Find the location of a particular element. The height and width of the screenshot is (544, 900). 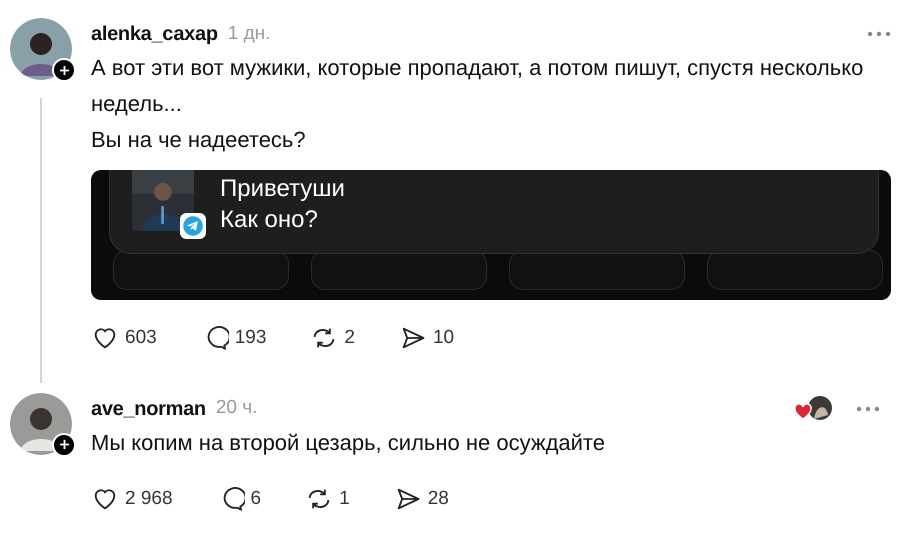

count: 28 is located at coordinates (438, 498).